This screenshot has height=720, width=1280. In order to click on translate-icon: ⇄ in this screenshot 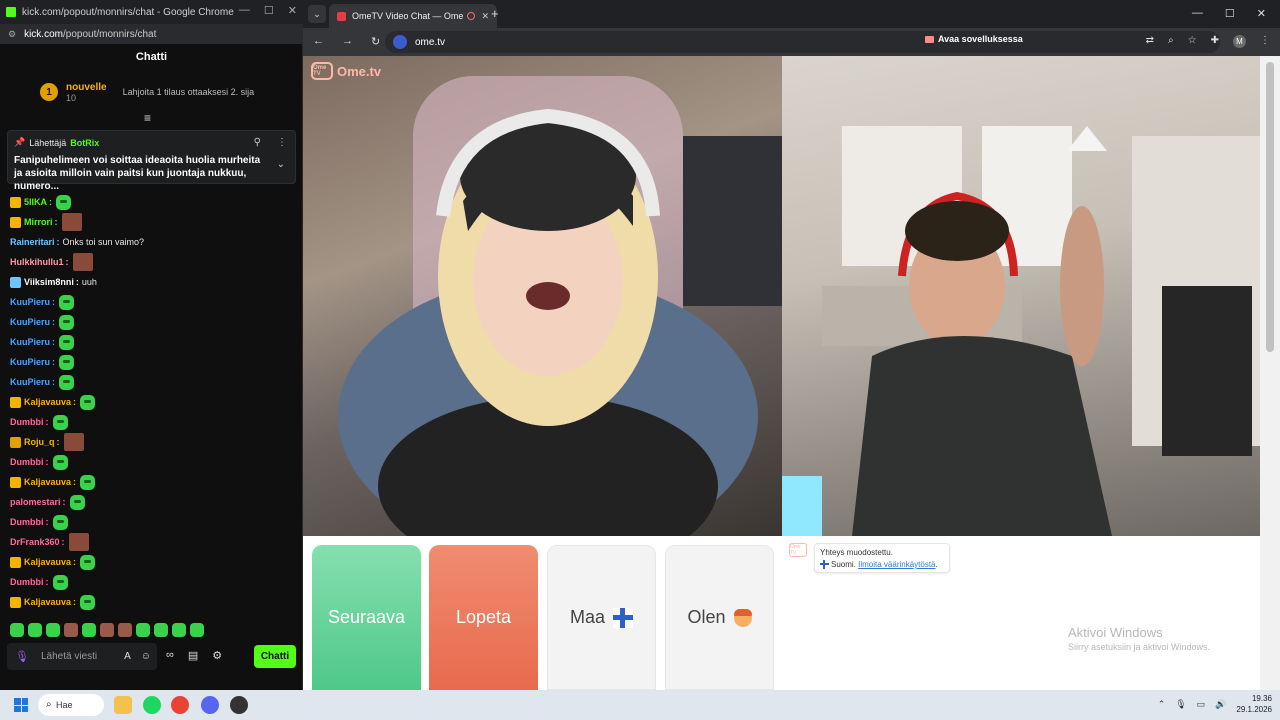, I will do `click(1150, 41)`.